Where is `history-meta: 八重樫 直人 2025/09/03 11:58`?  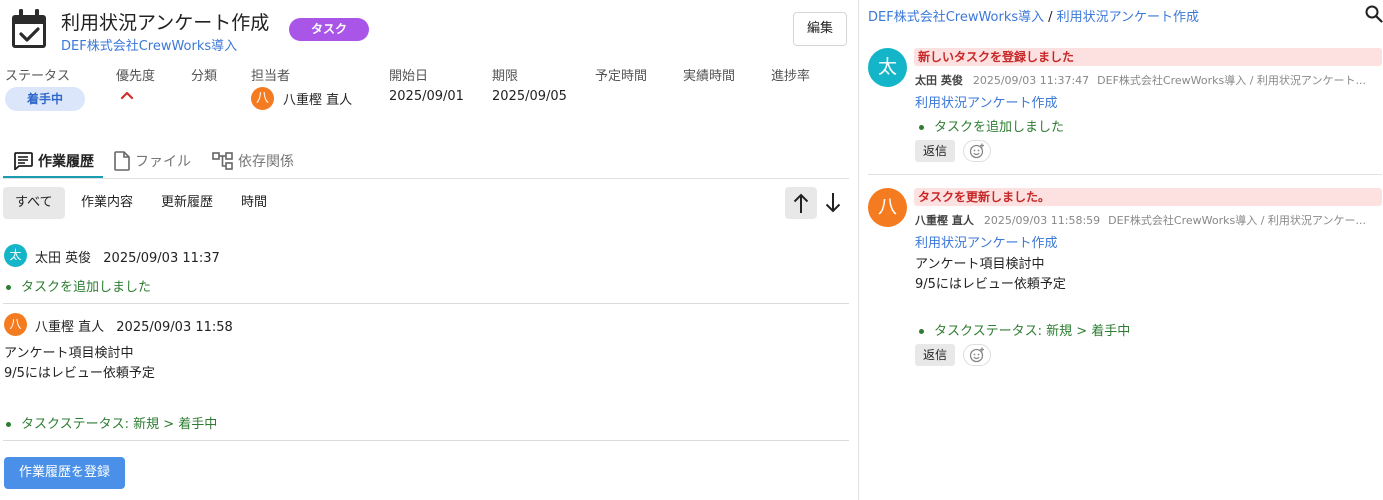 history-meta: 八重樫 直人 2025/09/03 11:58 is located at coordinates (134, 325).